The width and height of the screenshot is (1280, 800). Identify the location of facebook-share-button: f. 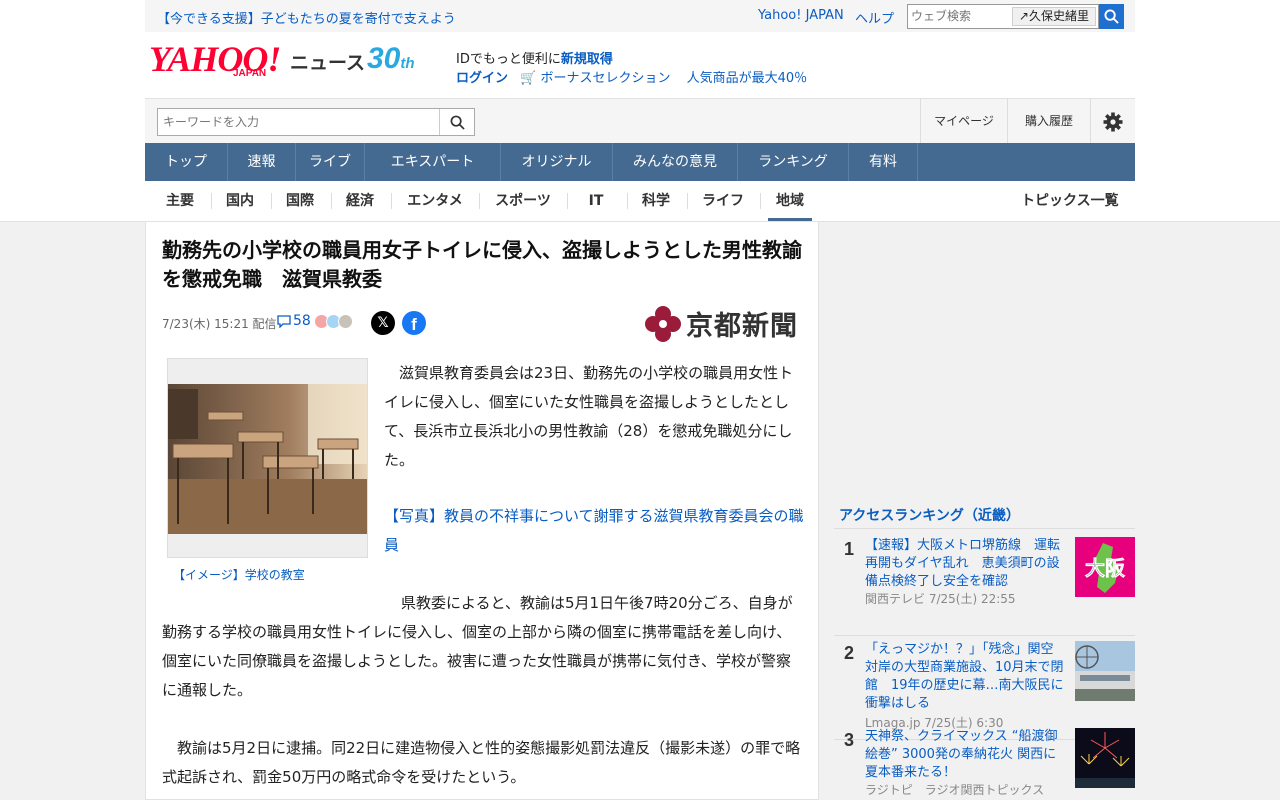
(414, 323).